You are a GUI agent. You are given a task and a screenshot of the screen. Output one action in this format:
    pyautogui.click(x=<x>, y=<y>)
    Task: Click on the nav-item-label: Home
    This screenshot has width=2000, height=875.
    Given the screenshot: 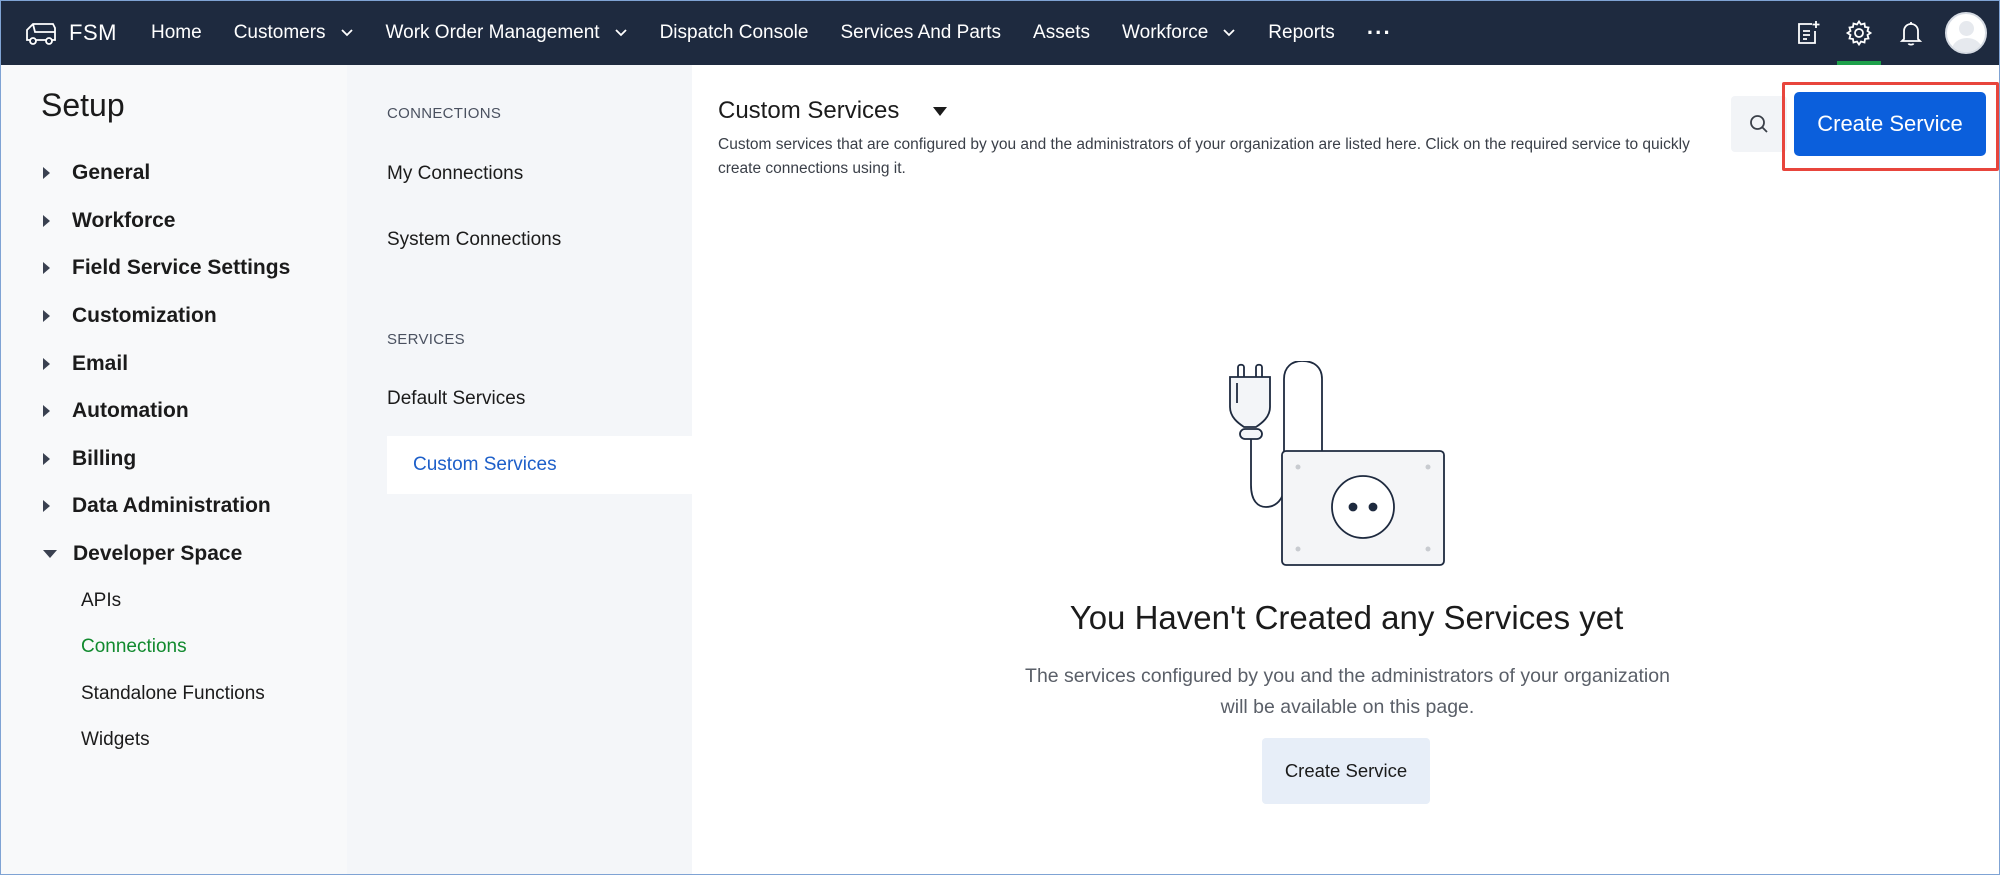 What is the action you would take?
    pyautogui.click(x=176, y=32)
    